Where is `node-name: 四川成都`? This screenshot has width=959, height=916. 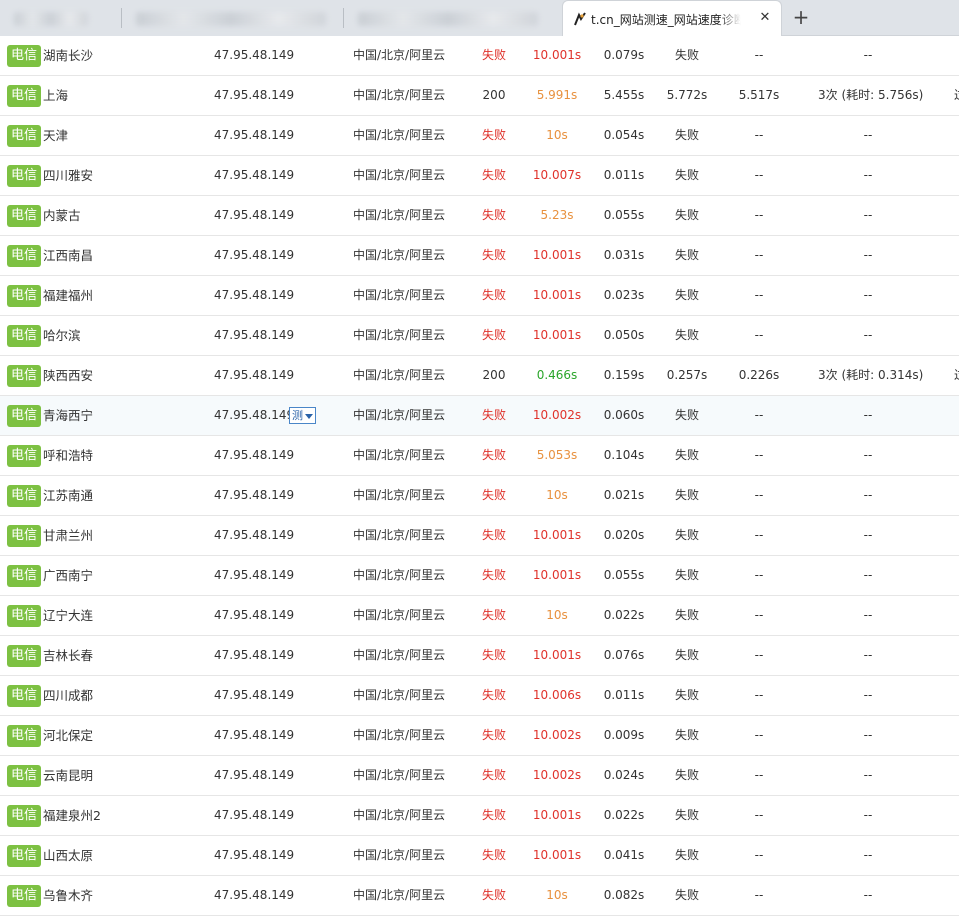
node-name: 四川成都 is located at coordinates (68, 695).